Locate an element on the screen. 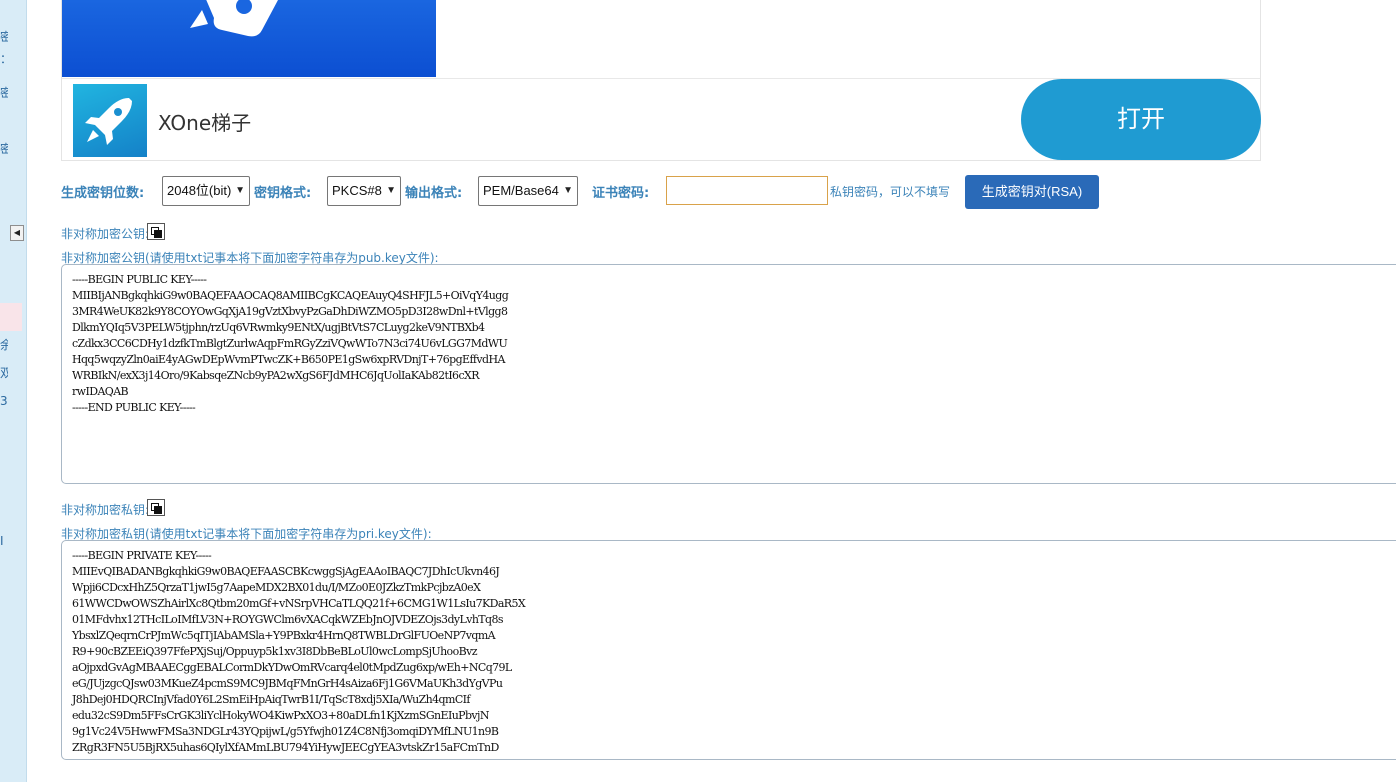 The image size is (1396, 782). app-icon is located at coordinates (110, 120).